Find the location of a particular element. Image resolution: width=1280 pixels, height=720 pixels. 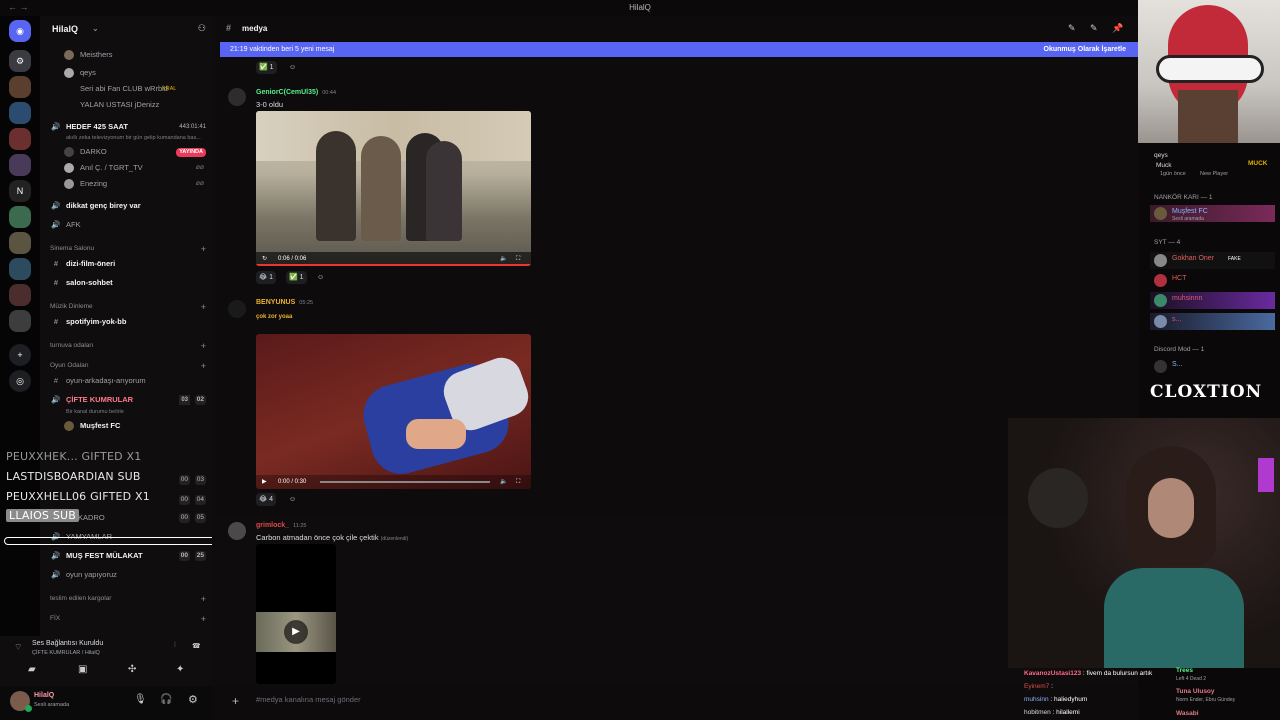

member-item: Gokhan Oner FAKE is located at coordinates (1212, 260).